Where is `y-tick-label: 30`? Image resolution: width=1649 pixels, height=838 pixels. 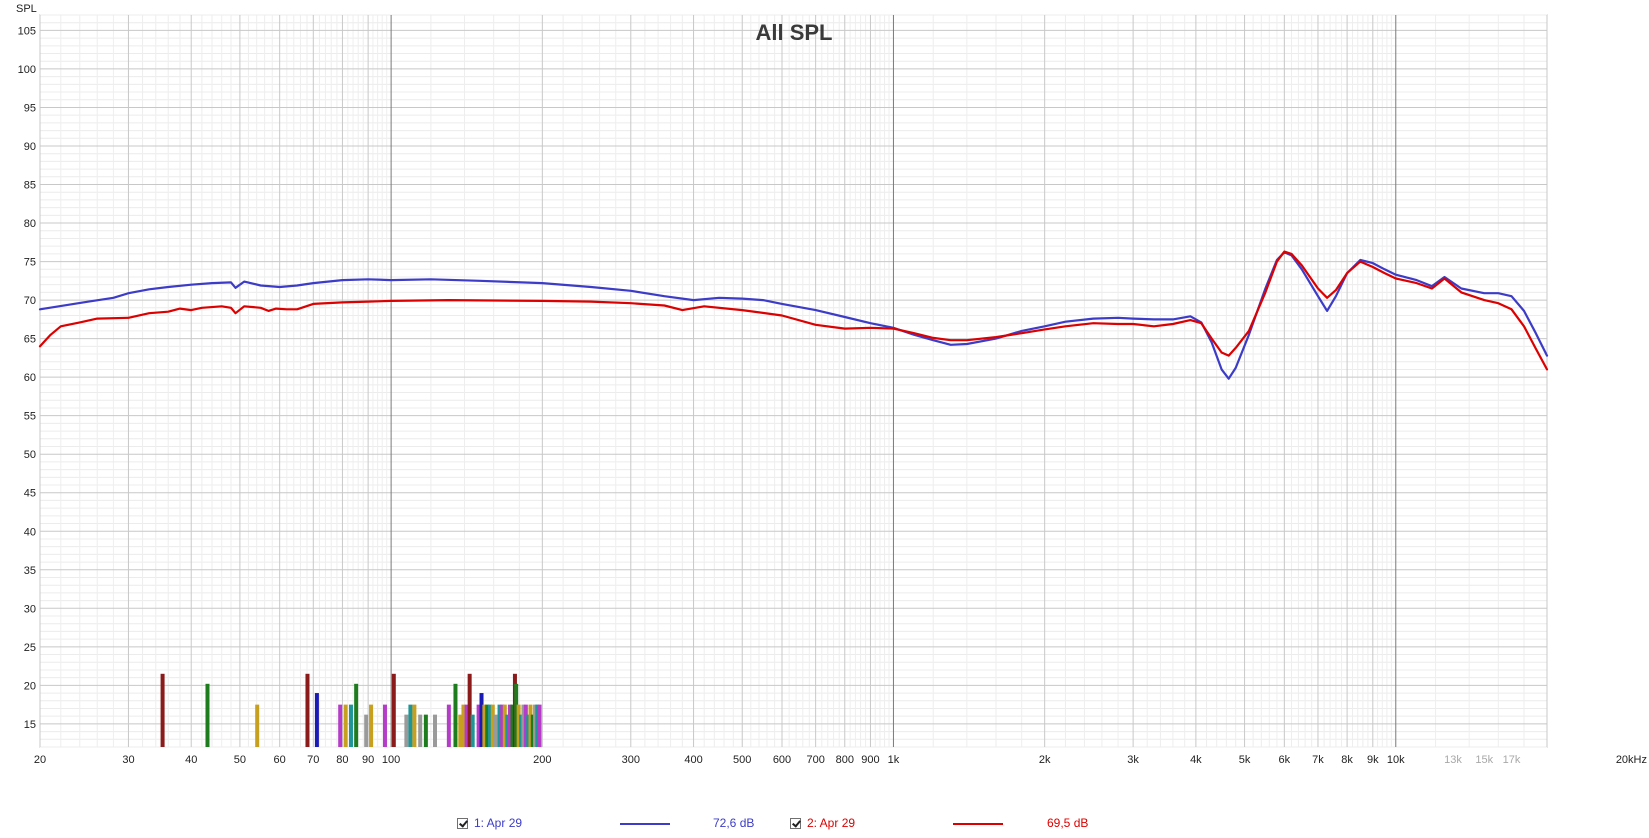 y-tick-label: 30 is located at coordinates (30, 609).